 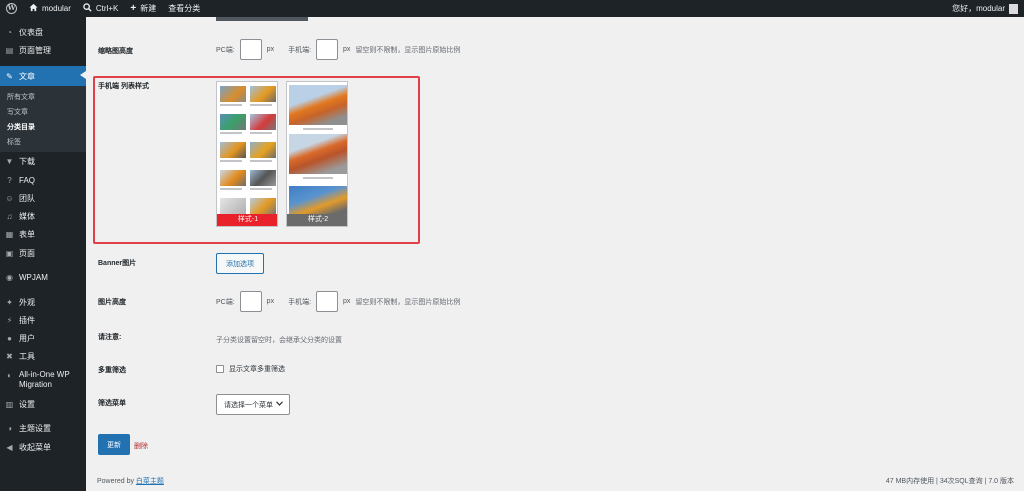 What do you see at coordinates (1013, 8) in the screenshot?
I see `avatar` at bounding box center [1013, 8].